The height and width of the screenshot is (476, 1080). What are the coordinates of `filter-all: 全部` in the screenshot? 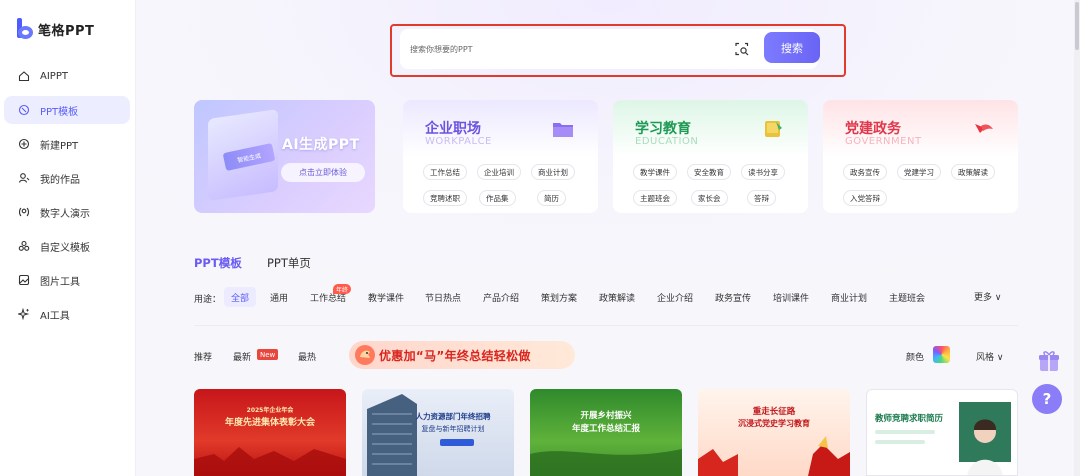 It's located at (240, 297).